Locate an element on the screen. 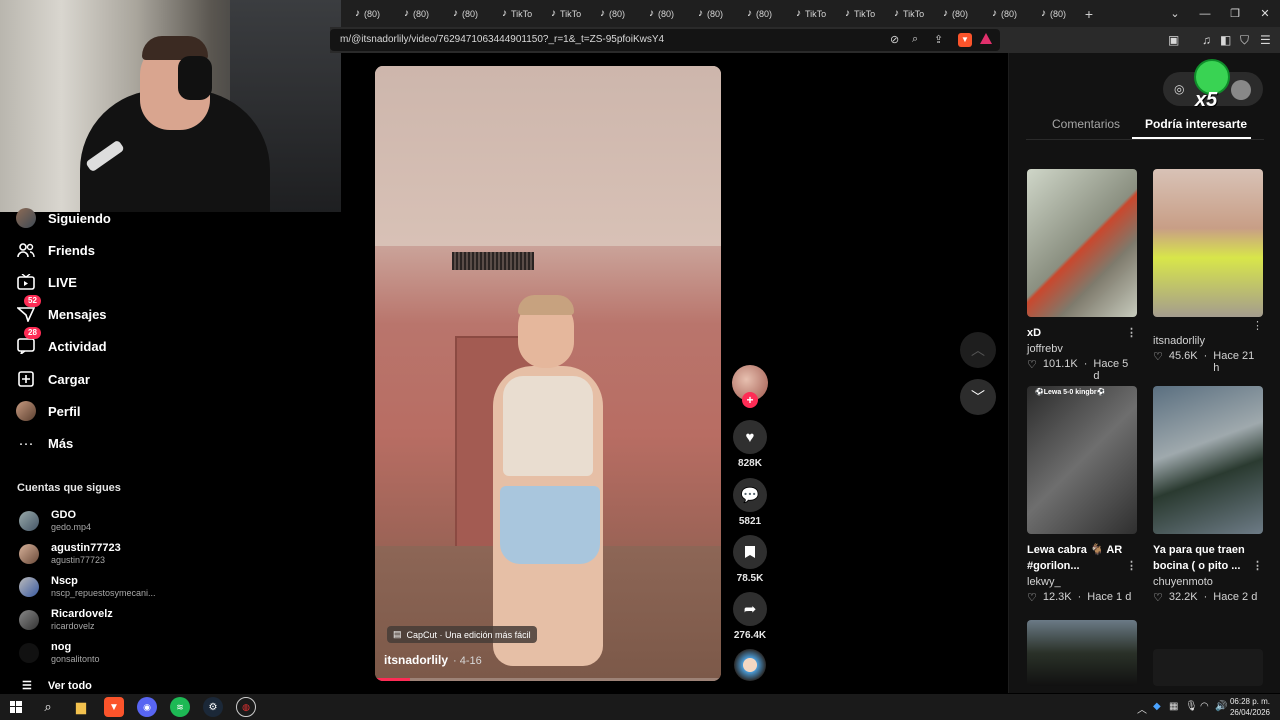 The image size is (1280, 720). video-author: itsnadorlily is located at coordinates (416, 660).